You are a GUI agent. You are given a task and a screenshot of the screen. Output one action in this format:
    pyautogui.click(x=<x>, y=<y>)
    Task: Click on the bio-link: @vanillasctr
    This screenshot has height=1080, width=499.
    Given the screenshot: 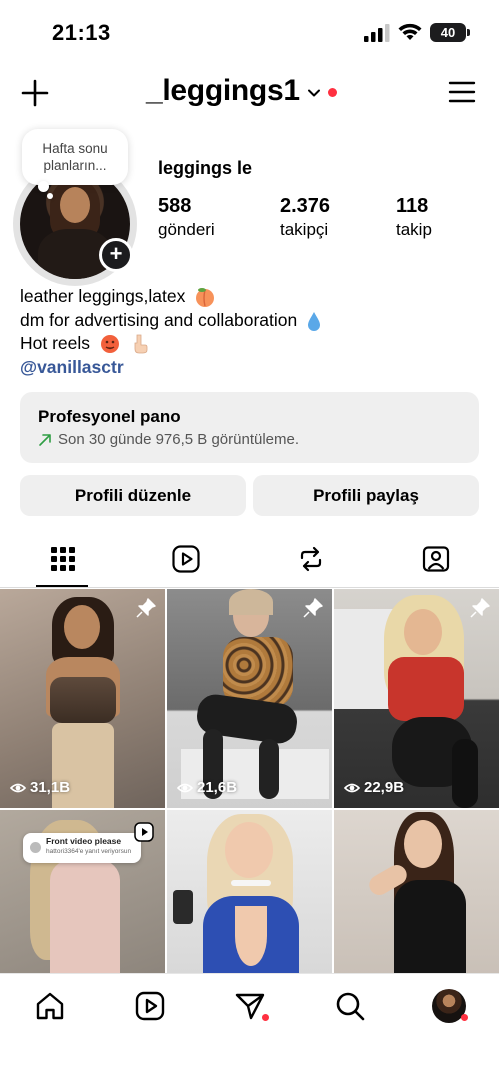 What is the action you would take?
    pyautogui.click(x=171, y=368)
    